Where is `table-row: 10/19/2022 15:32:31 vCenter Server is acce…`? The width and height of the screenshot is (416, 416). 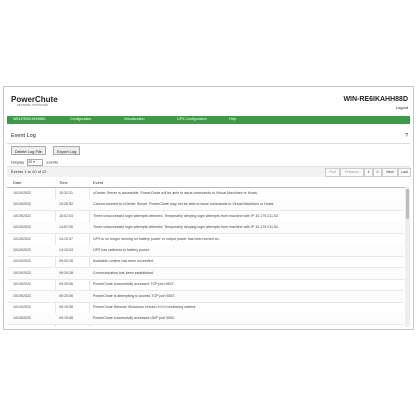
table-row: 10/19/2022 15:32:31 vCenter Server is acce… is located at coordinates (205, 194).